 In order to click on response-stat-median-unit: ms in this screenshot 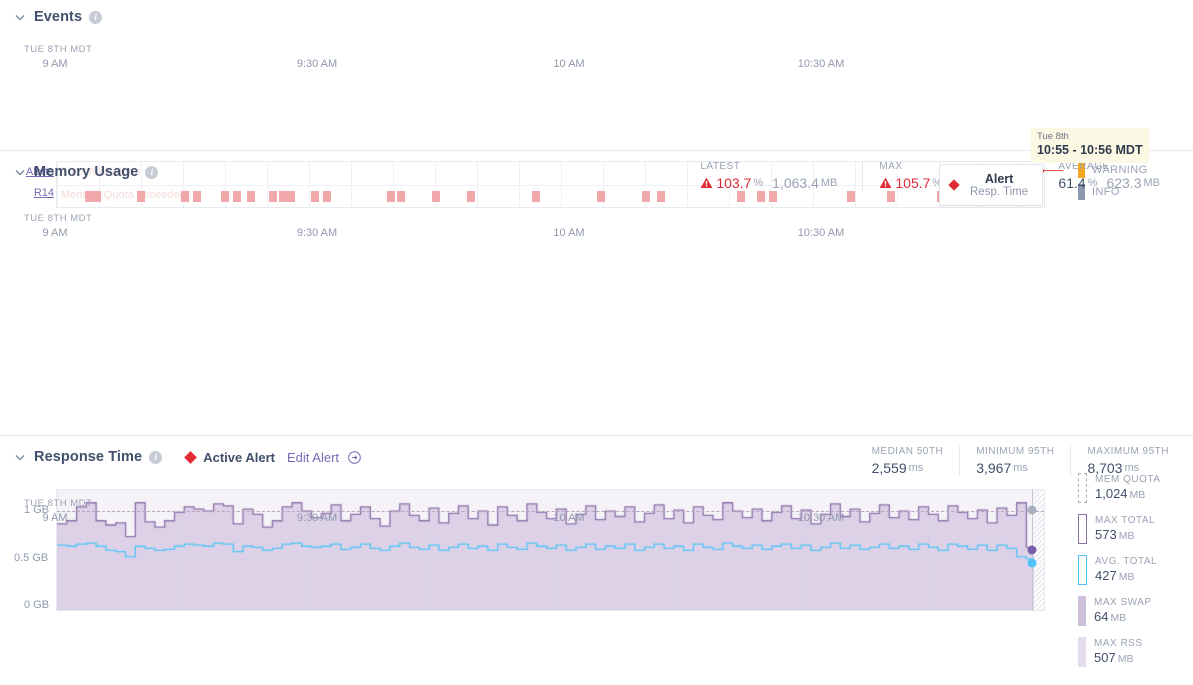, I will do `click(916, 468)`.